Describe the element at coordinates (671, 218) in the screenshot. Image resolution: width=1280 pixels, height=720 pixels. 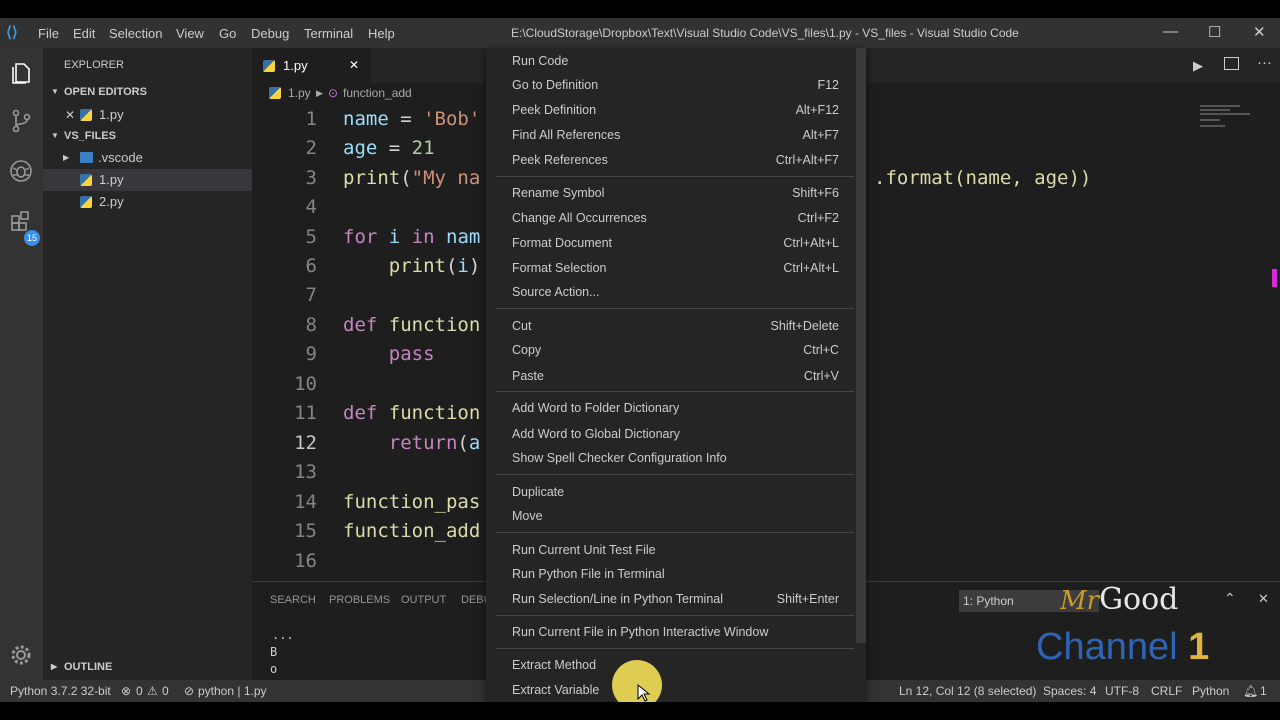
I see `menu-item-change-all-occurrences: Change All Occurrences Ctrl+F2` at that location.